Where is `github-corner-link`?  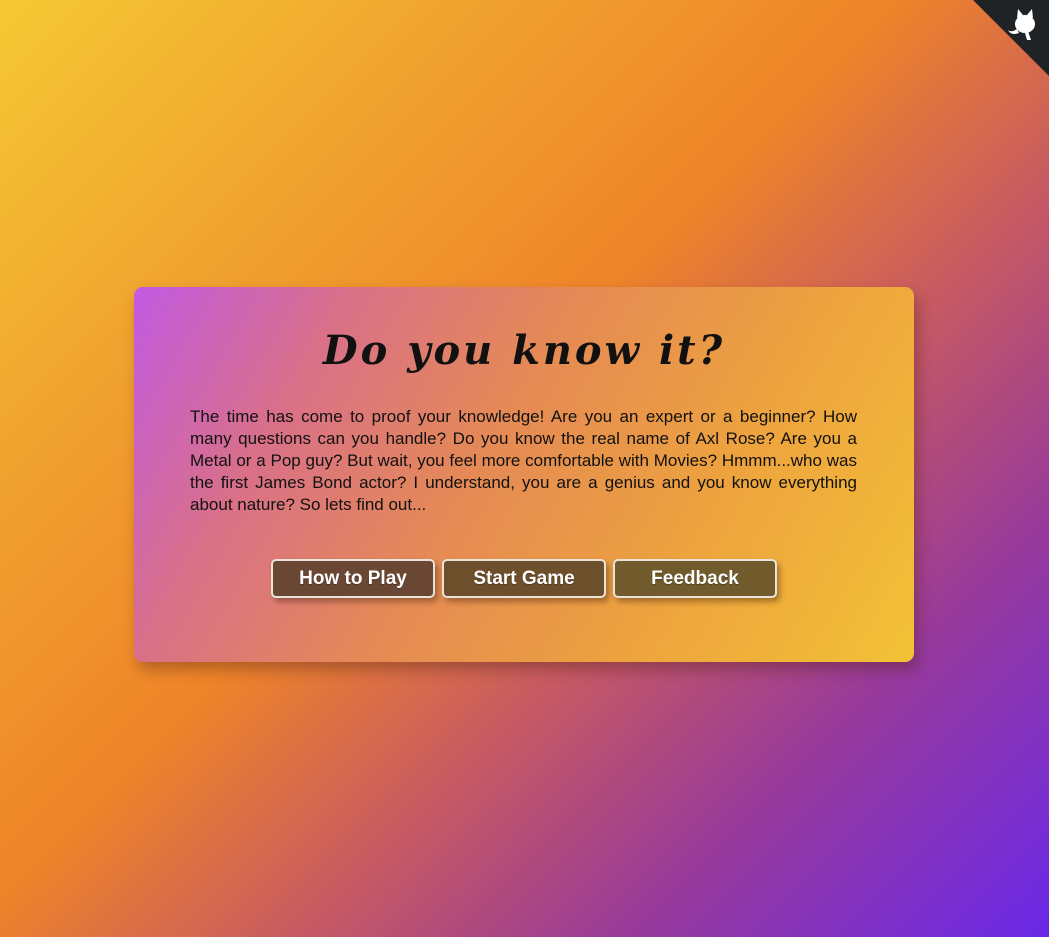 github-corner-link is located at coordinates (1011, 38).